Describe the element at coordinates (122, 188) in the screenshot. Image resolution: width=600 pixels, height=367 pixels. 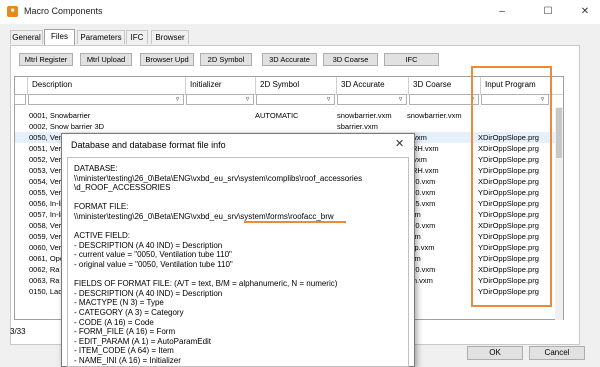
I see `dialog-text-line: \d_ROOF_ACCESSORIES` at that location.